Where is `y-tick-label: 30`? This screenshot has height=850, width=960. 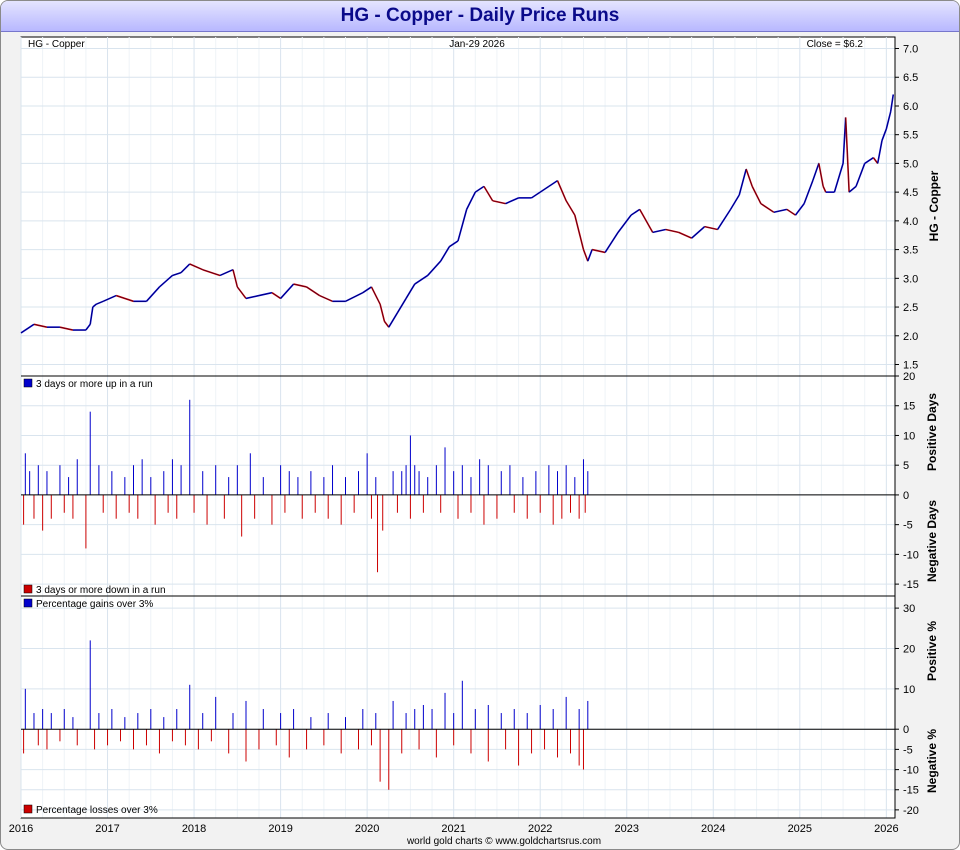 y-tick-label: 30 is located at coordinates (909, 609).